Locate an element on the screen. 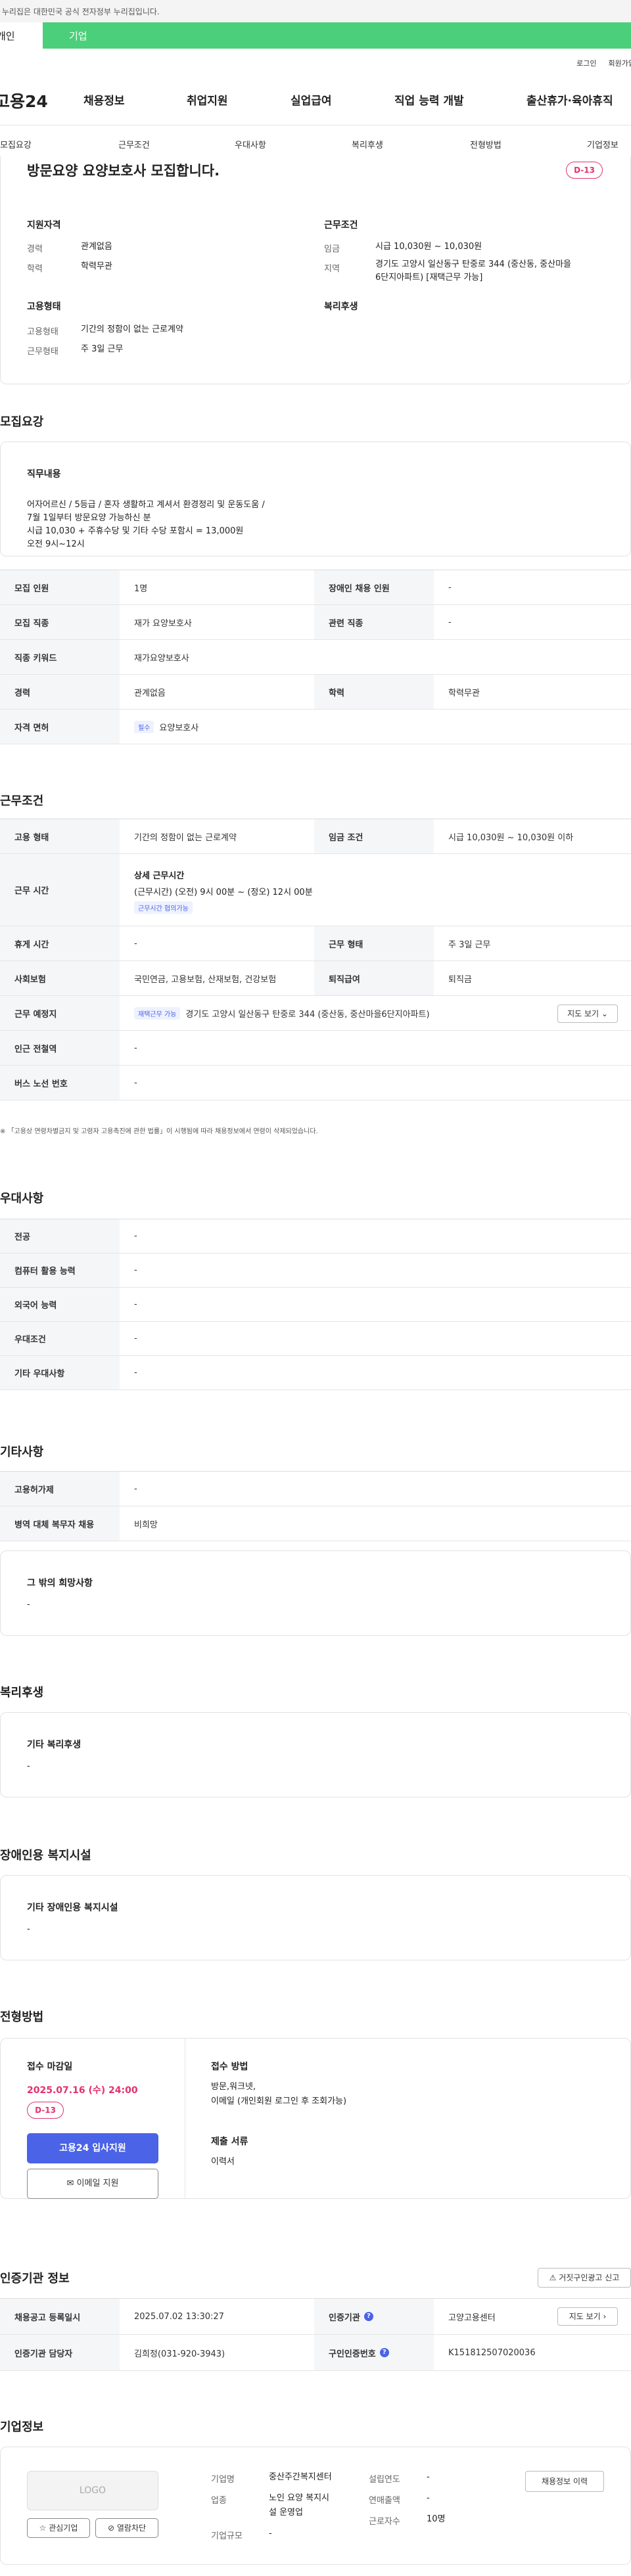 This screenshot has width=631, height=2576. chevron-right-icon: › is located at coordinates (605, 2316).